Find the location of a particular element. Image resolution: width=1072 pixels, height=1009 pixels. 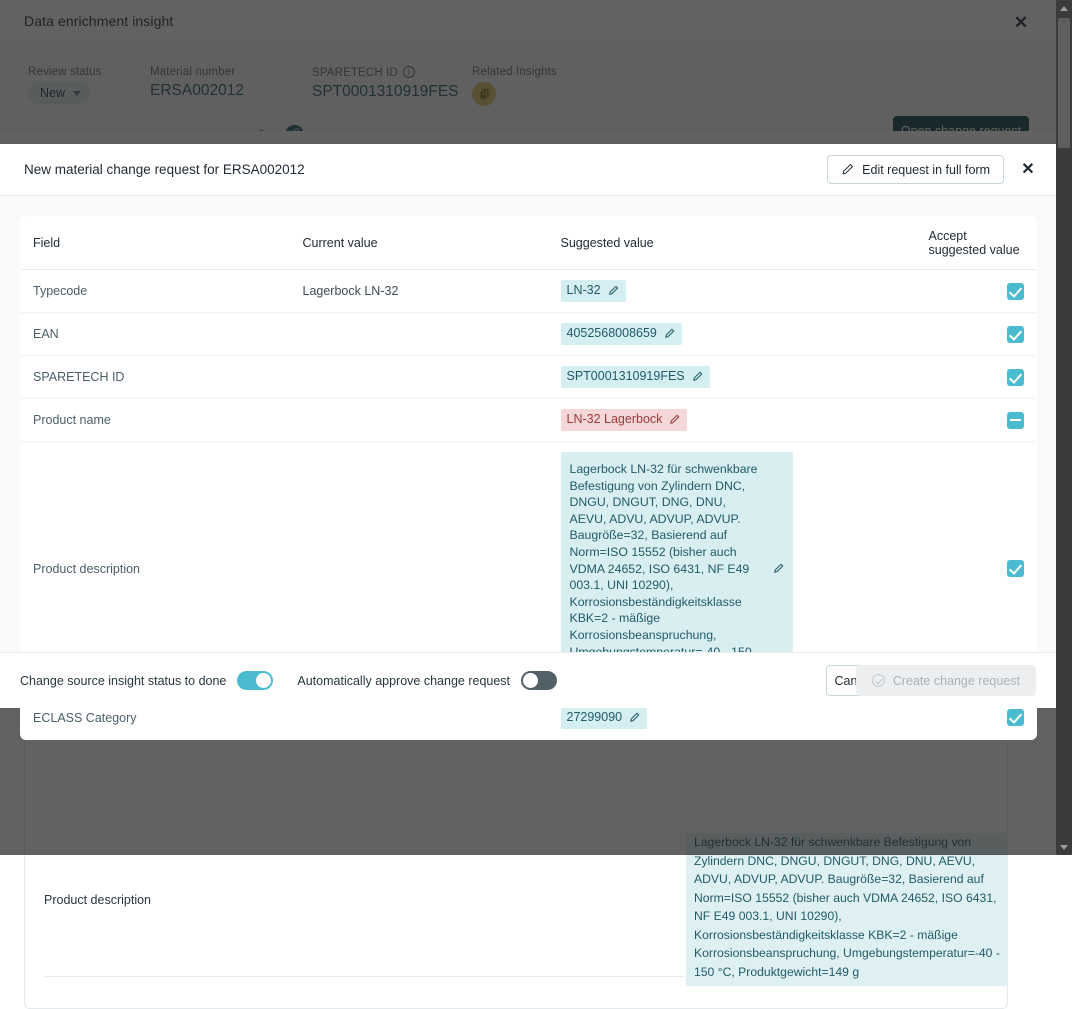

suggested-value-text: SPT0001310919FES is located at coordinates (625, 376).